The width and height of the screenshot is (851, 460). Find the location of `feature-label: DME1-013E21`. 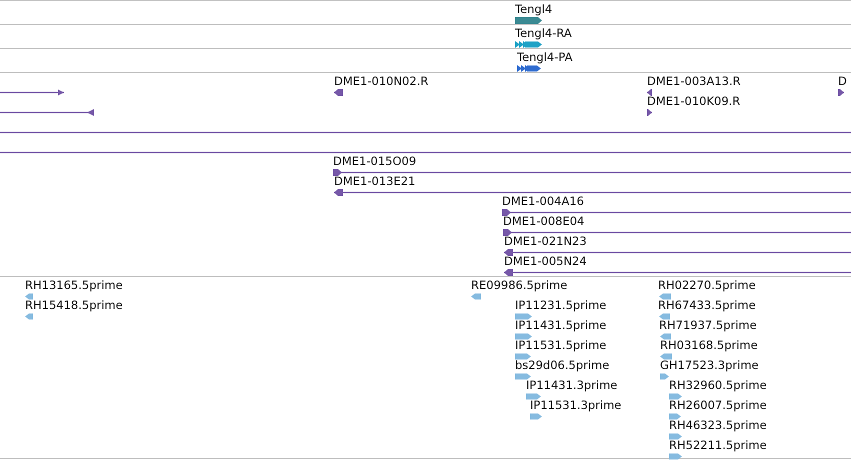

feature-label: DME1-013E21 is located at coordinates (375, 181).